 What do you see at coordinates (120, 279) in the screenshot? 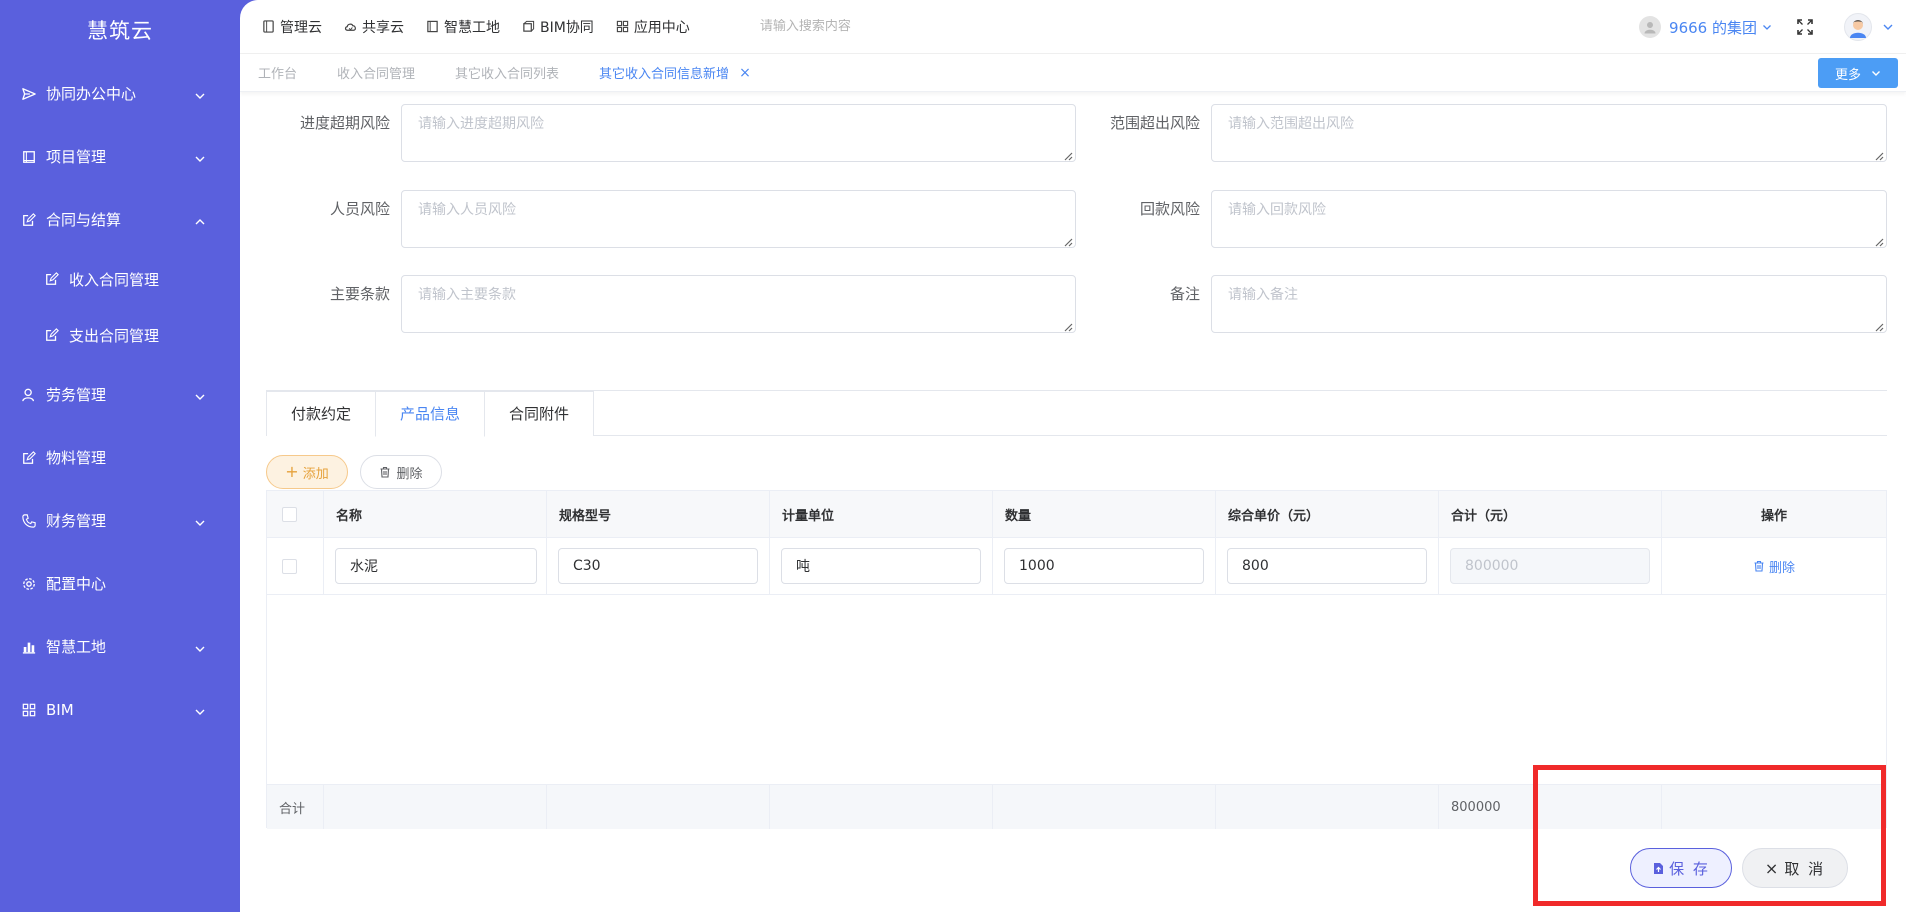
I see `sidebar-subitem-income-contract: 收入合同管理` at bounding box center [120, 279].